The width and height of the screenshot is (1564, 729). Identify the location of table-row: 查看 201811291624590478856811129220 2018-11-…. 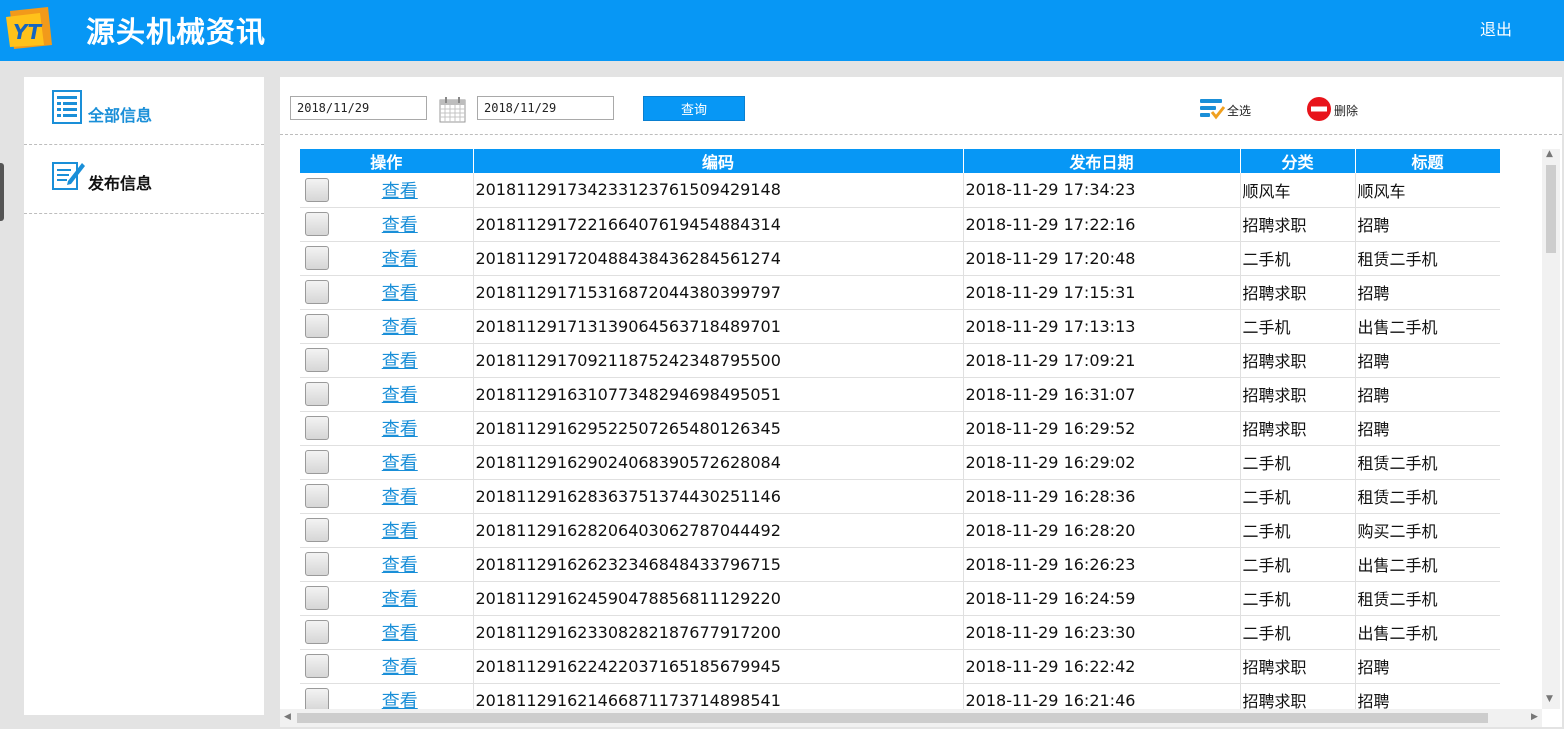
(900, 598).